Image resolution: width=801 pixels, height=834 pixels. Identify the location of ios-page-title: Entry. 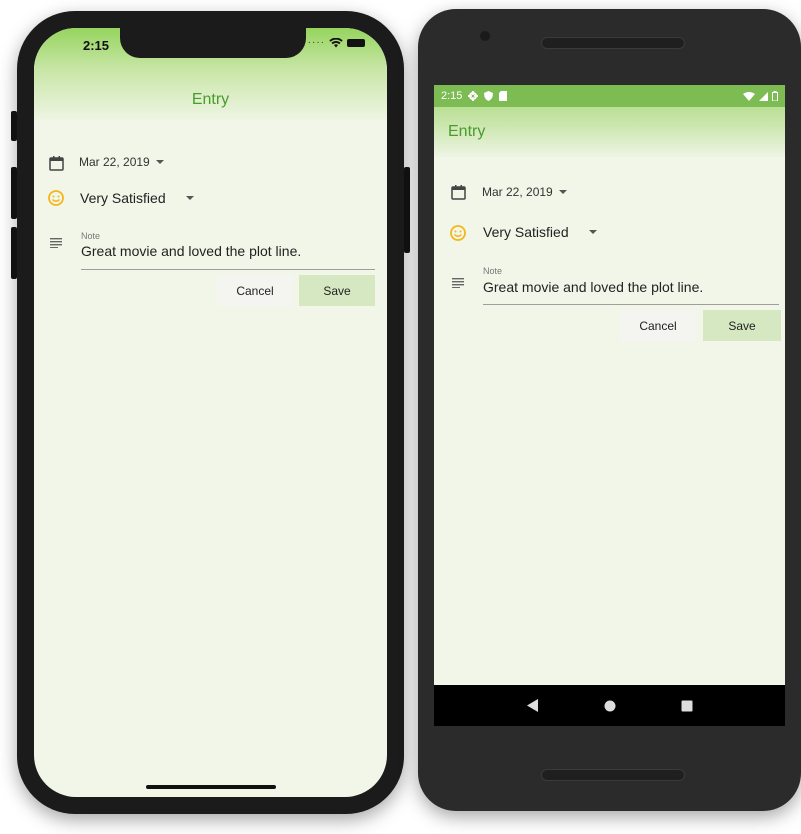
(210, 99).